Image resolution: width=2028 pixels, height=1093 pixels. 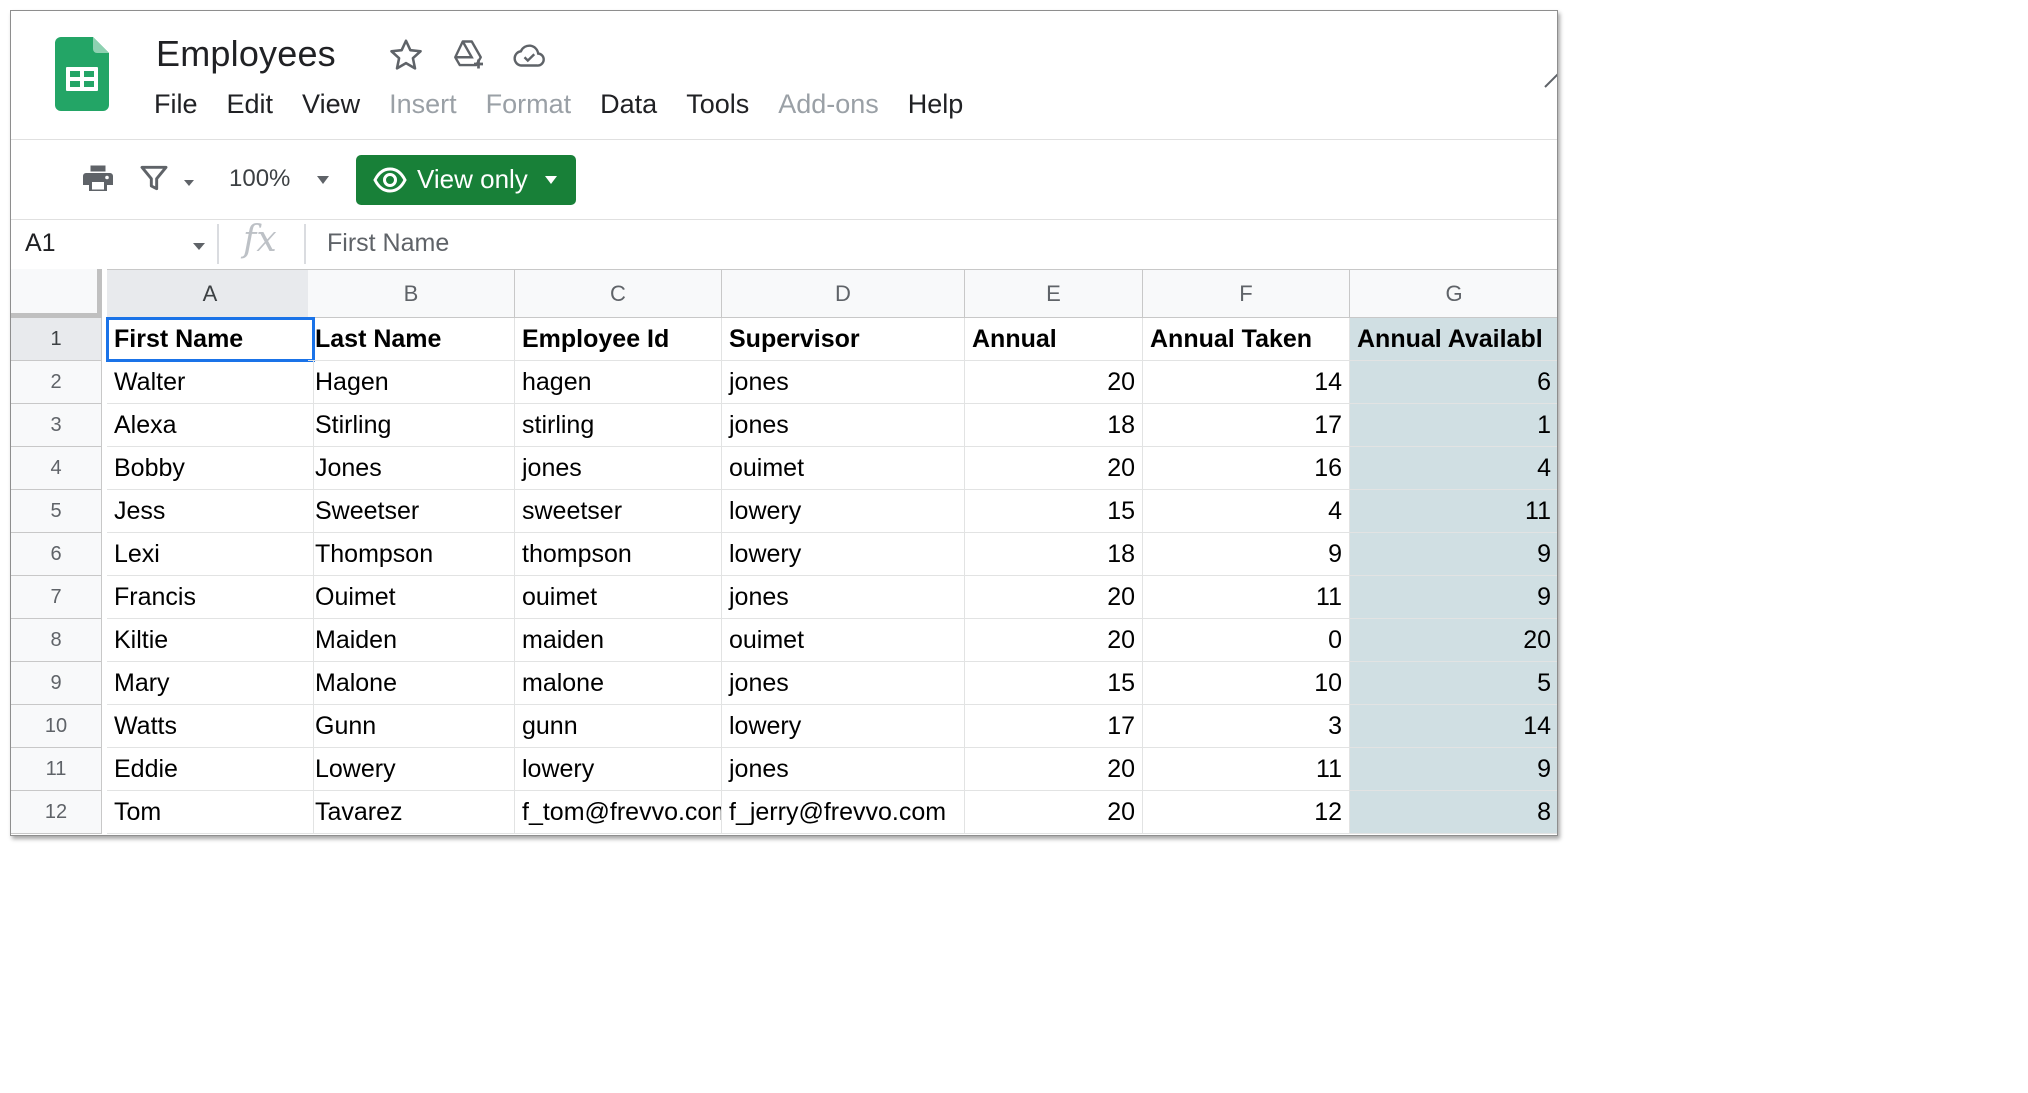 What do you see at coordinates (210, 293) in the screenshot?
I see `column-header-a: A` at bounding box center [210, 293].